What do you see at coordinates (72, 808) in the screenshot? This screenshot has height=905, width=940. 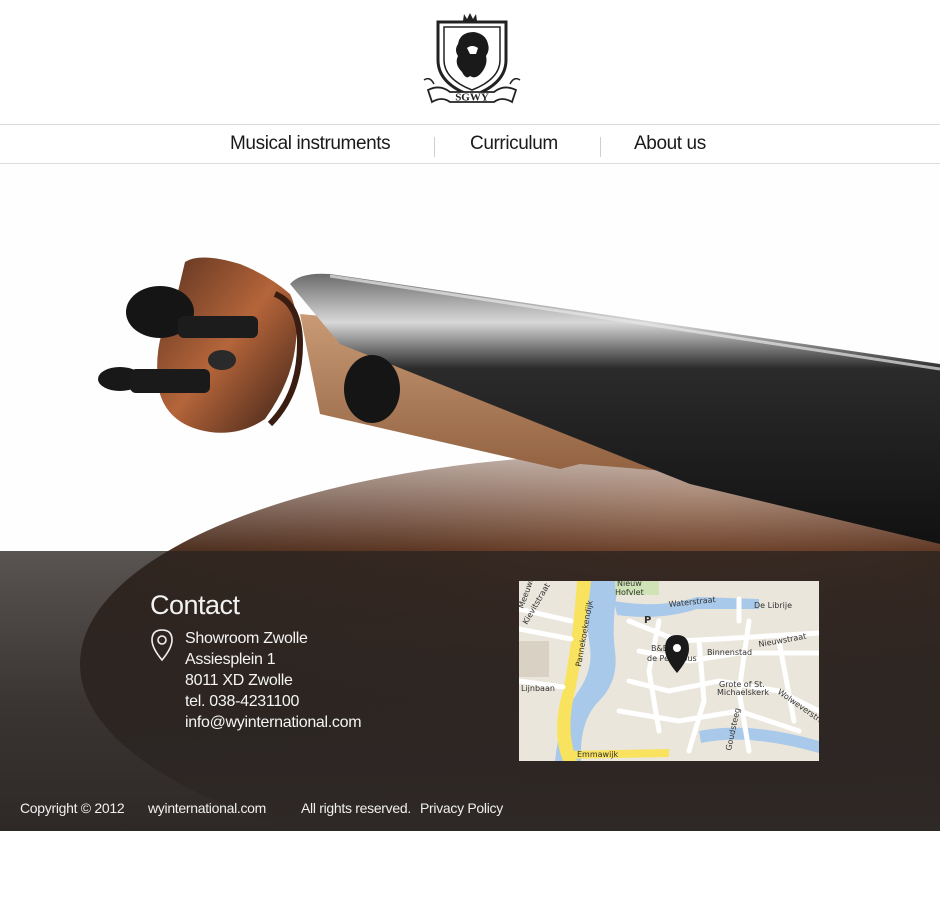 I see `copyright-text: Copyright © 2012` at bounding box center [72, 808].